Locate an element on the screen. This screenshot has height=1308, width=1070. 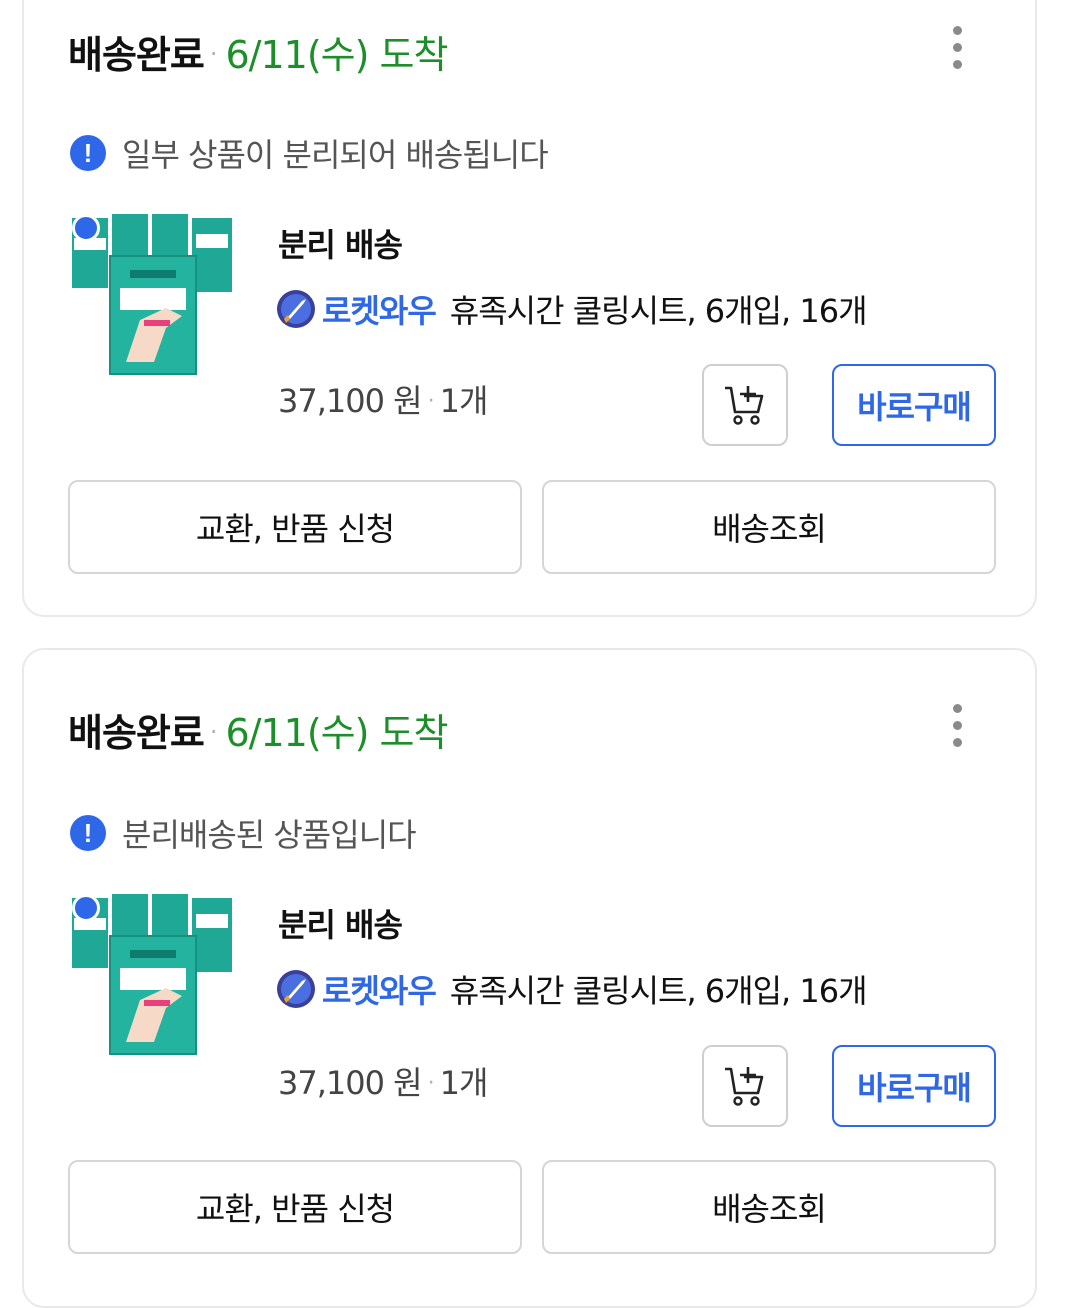
split-delivery-notice: ! 일부 상품이 분리되어 배송됩니다 is located at coordinates (309, 153).